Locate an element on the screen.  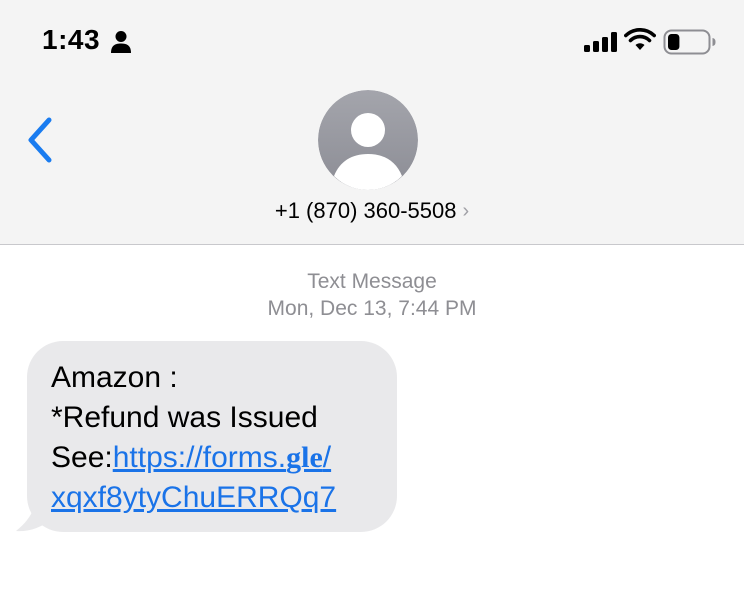
status-time: 1:43 is located at coordinates (71, 39).